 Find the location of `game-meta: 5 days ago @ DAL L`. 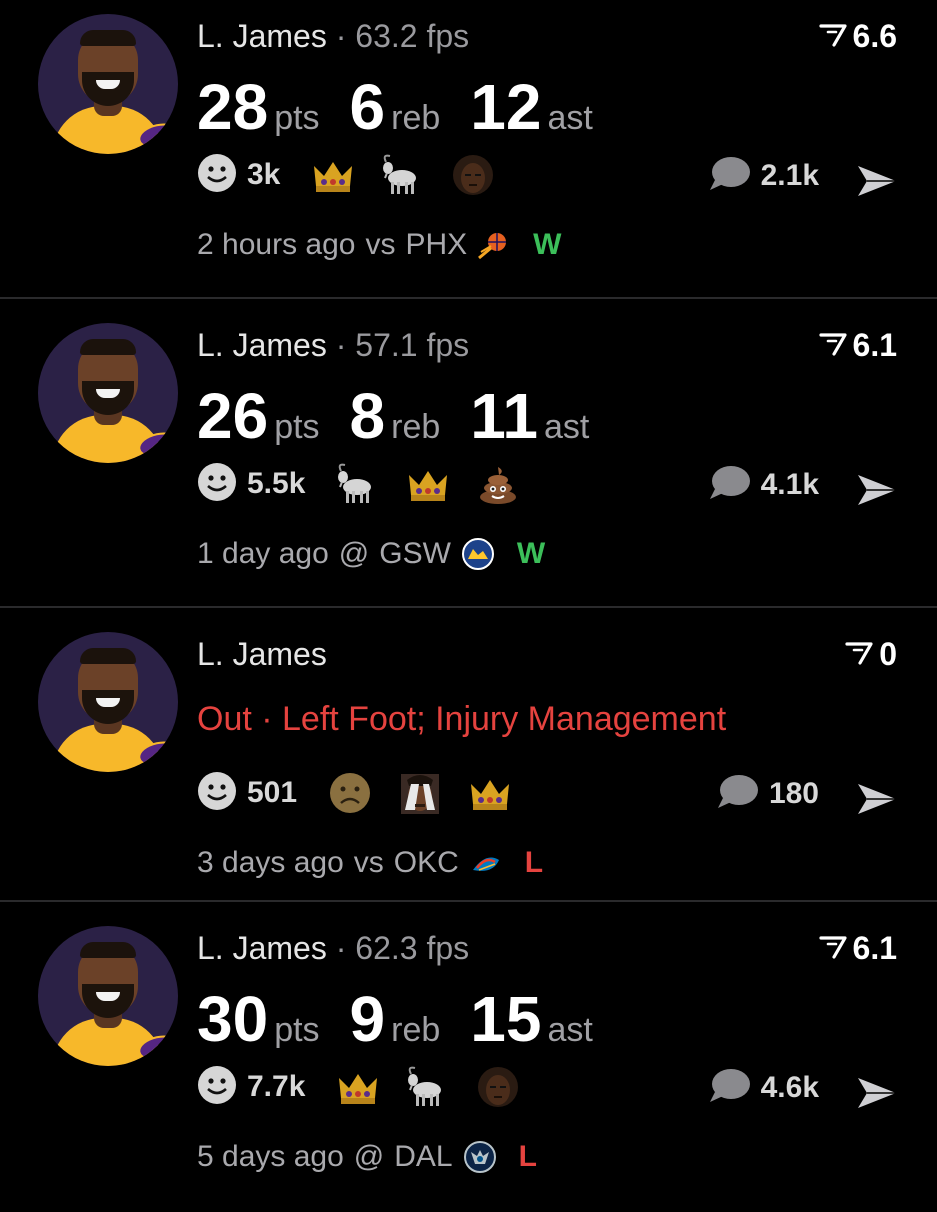

game-meta: 5 days ago @ DAL L is located at coordinates (367, 1157).